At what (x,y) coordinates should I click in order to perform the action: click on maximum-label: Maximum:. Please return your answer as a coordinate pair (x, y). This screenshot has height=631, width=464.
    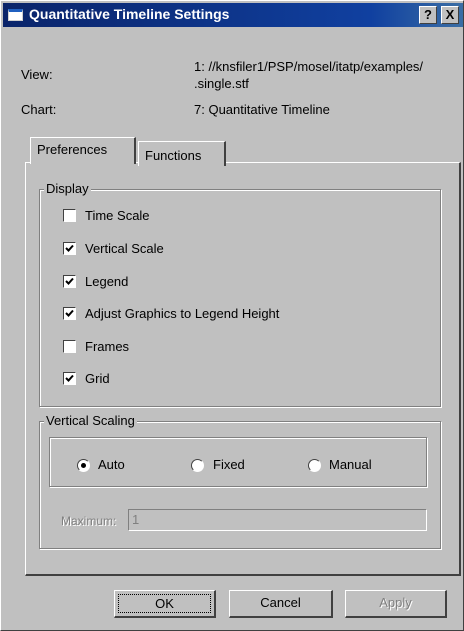
    Looking at the image, I should click on (89, 521).